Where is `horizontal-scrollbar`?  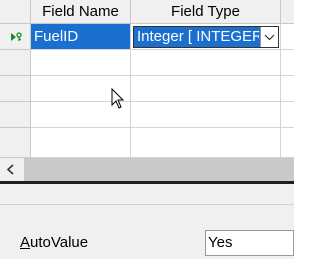
horizontal-scrollbar is located at coordinates (147, 169).